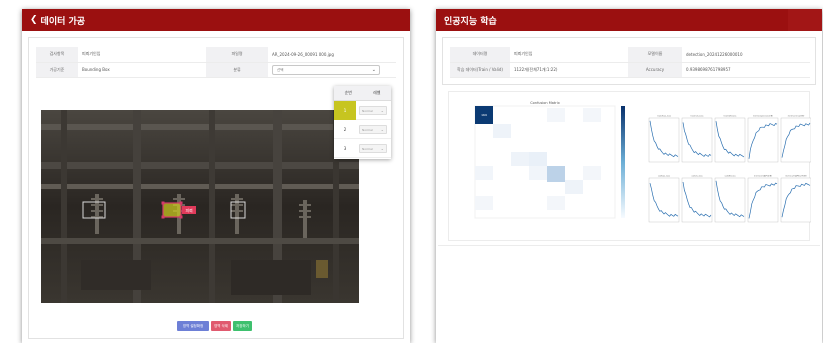 This screenshot has height=343, width=823. I want to click on curve-plot-title: metrics/mAP50-95(B), so click(796, 176).